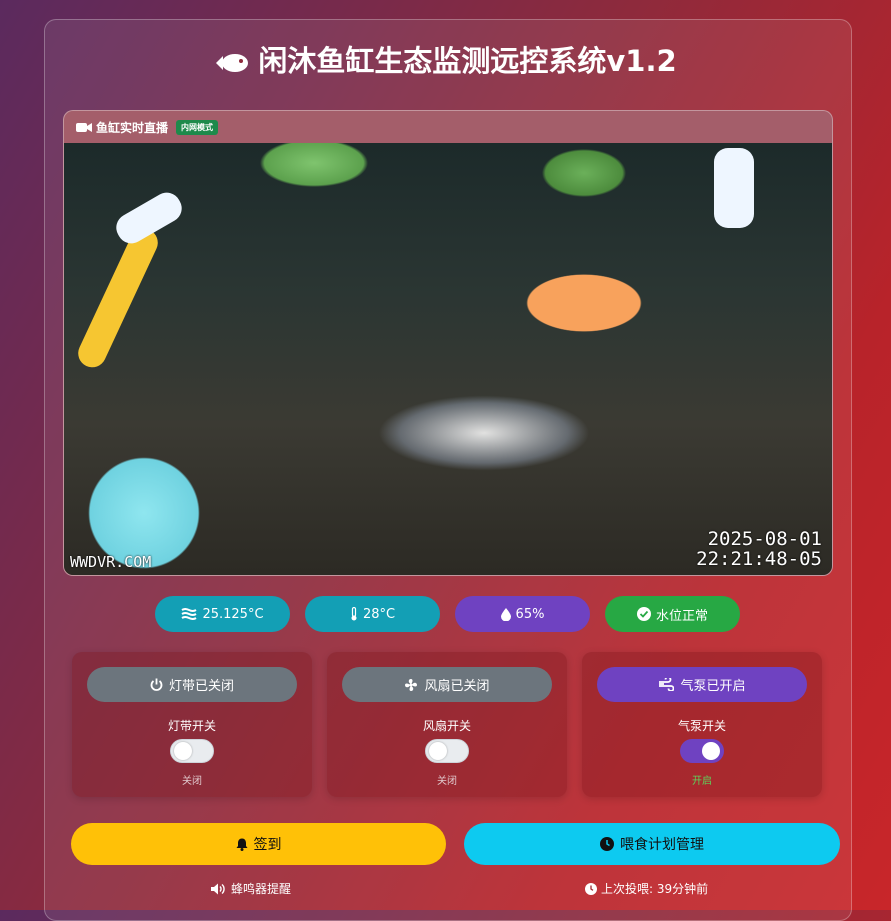  Describe the element at coordinates (681, 616) in the screenshot. I see `water-level-value: 水位正常` at that location.